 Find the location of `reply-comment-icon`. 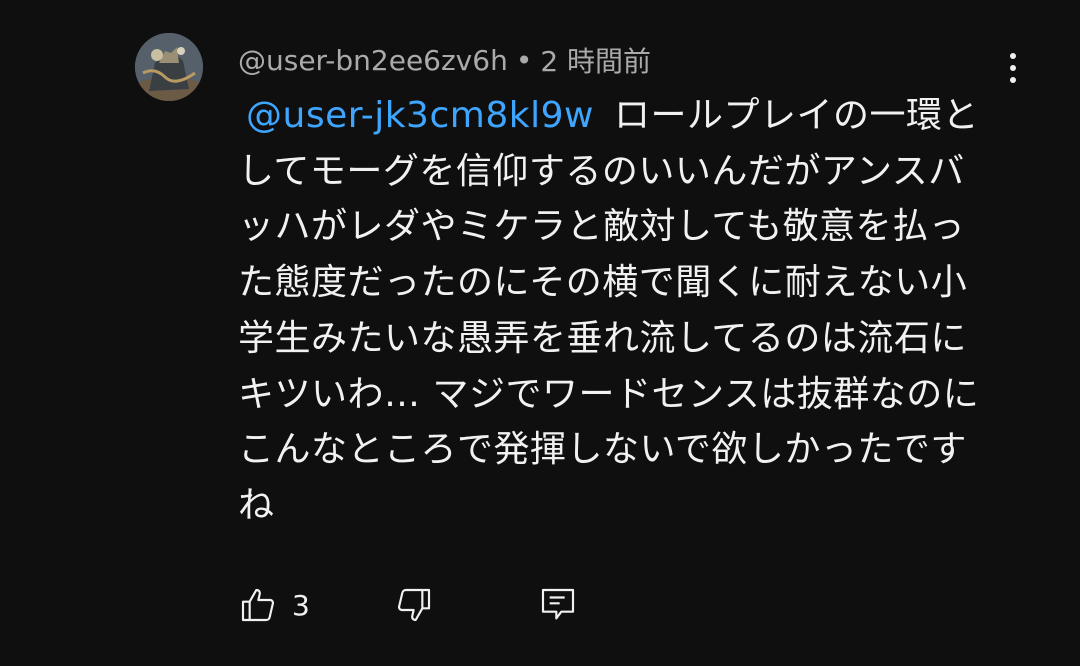

reply-comment-icon is located at coordinates (558, 604).